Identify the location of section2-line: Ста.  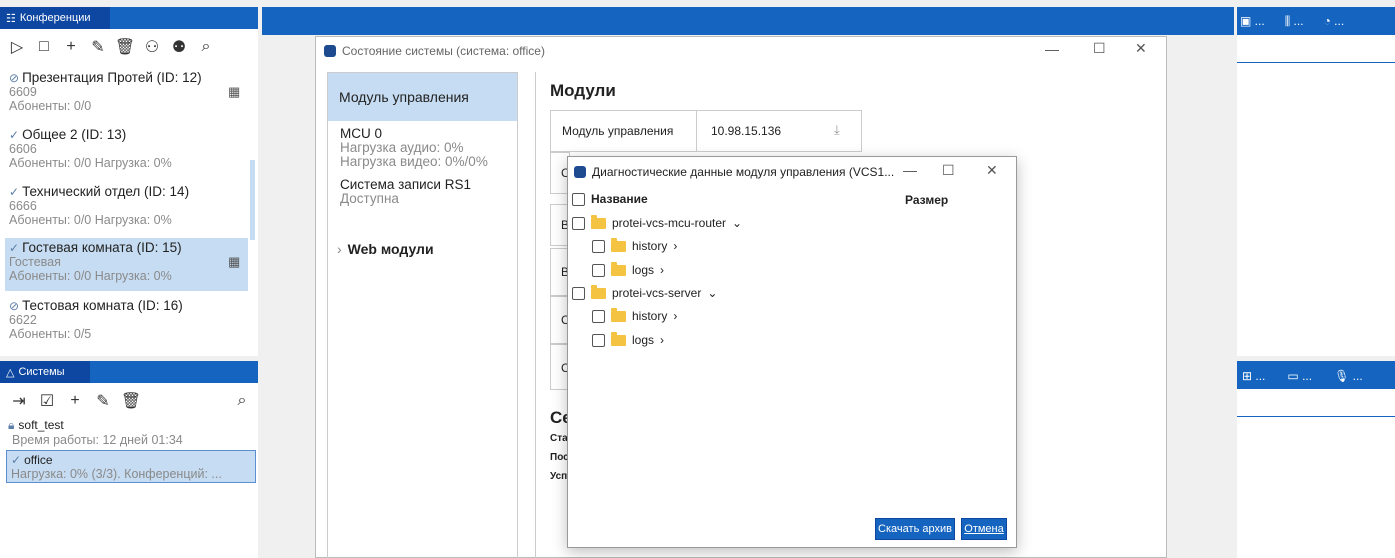
(559, 438).